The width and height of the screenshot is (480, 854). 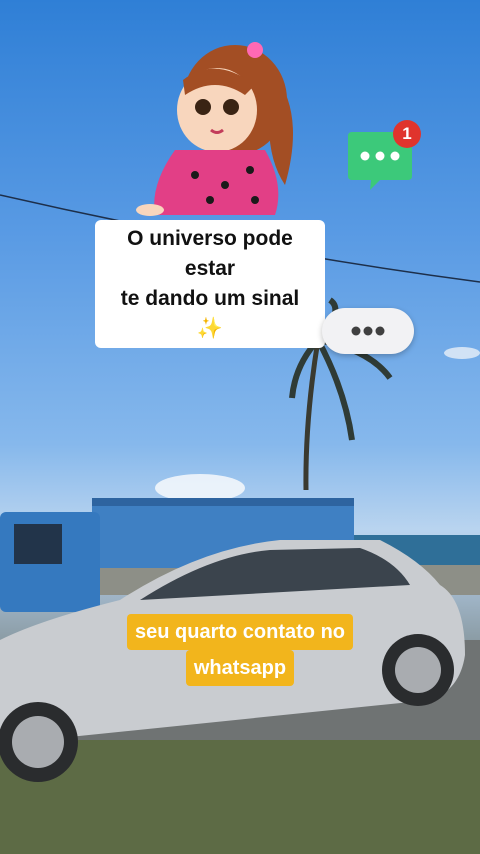 I want to click on girl-cartoon-sticker, so click(x=214, y=129).